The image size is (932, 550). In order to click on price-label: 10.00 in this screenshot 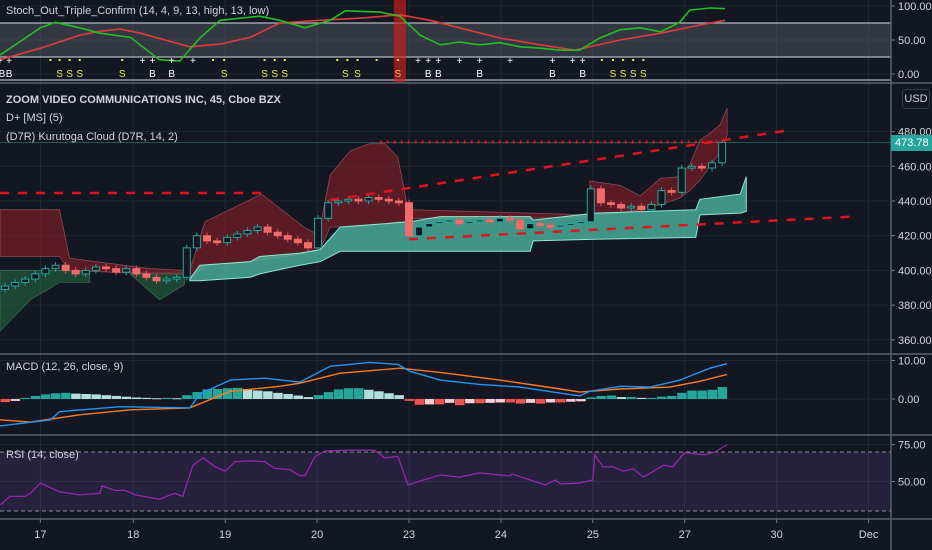, I will do `click(912, 362)`.